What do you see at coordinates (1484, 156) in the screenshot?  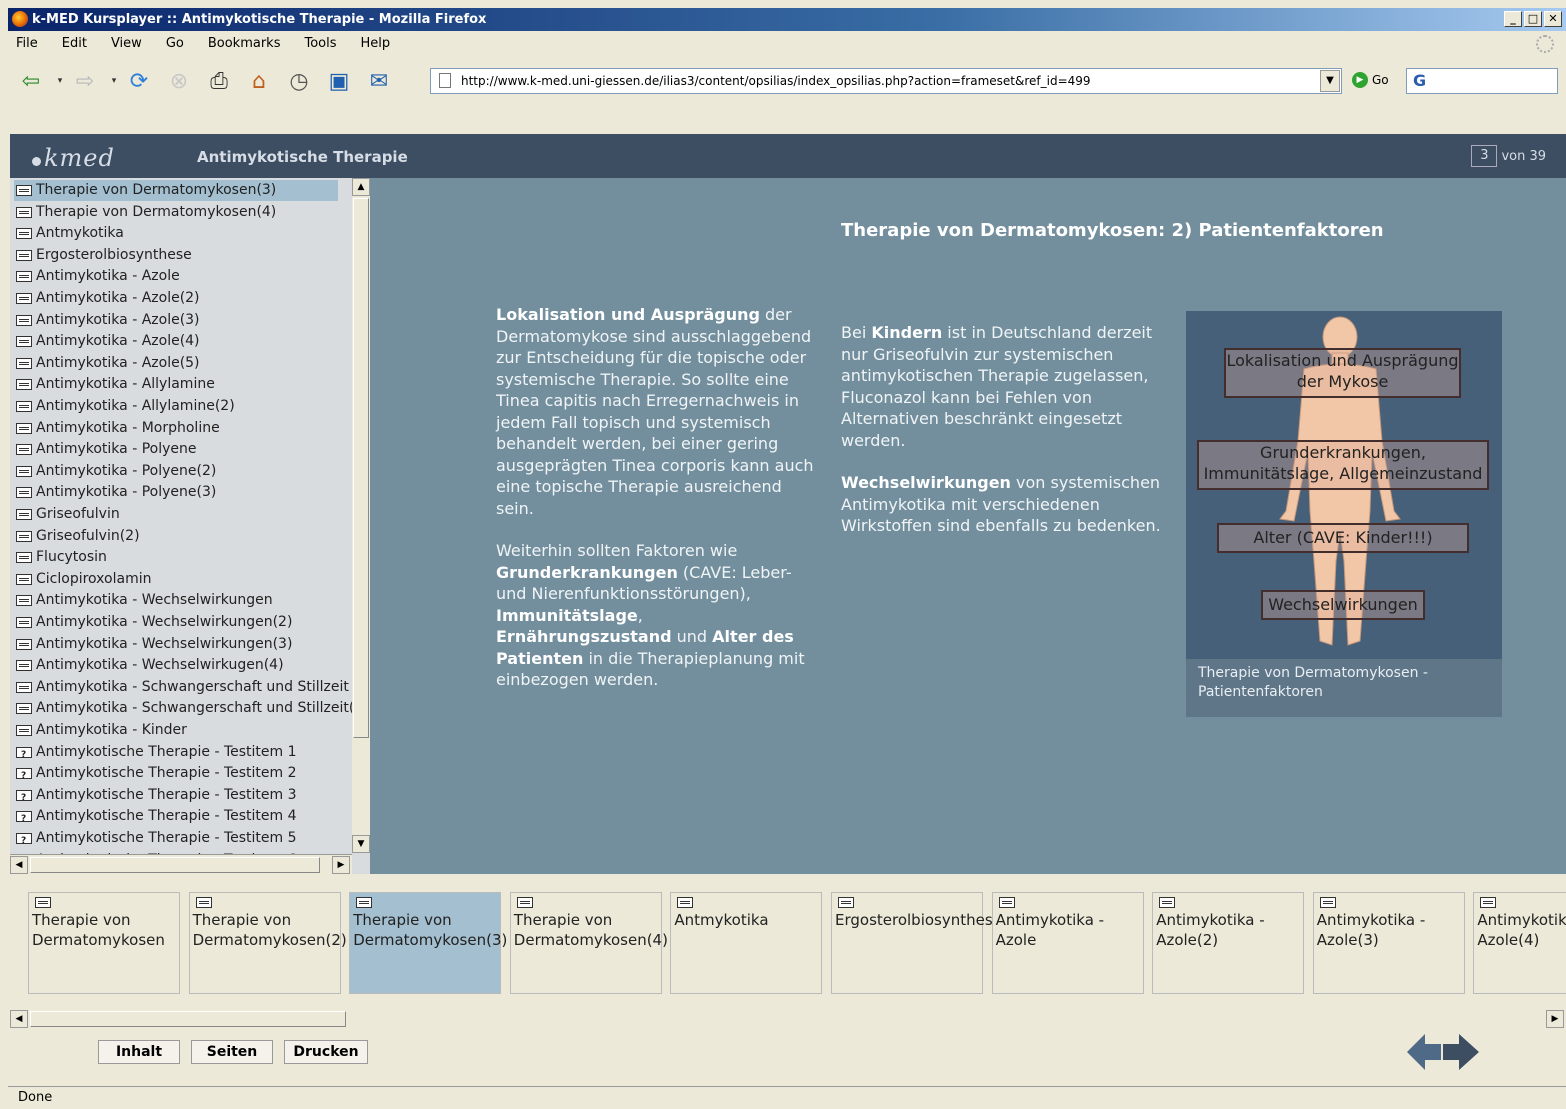 I see `current-page-field: 3` at bounding box center [1484, 156].